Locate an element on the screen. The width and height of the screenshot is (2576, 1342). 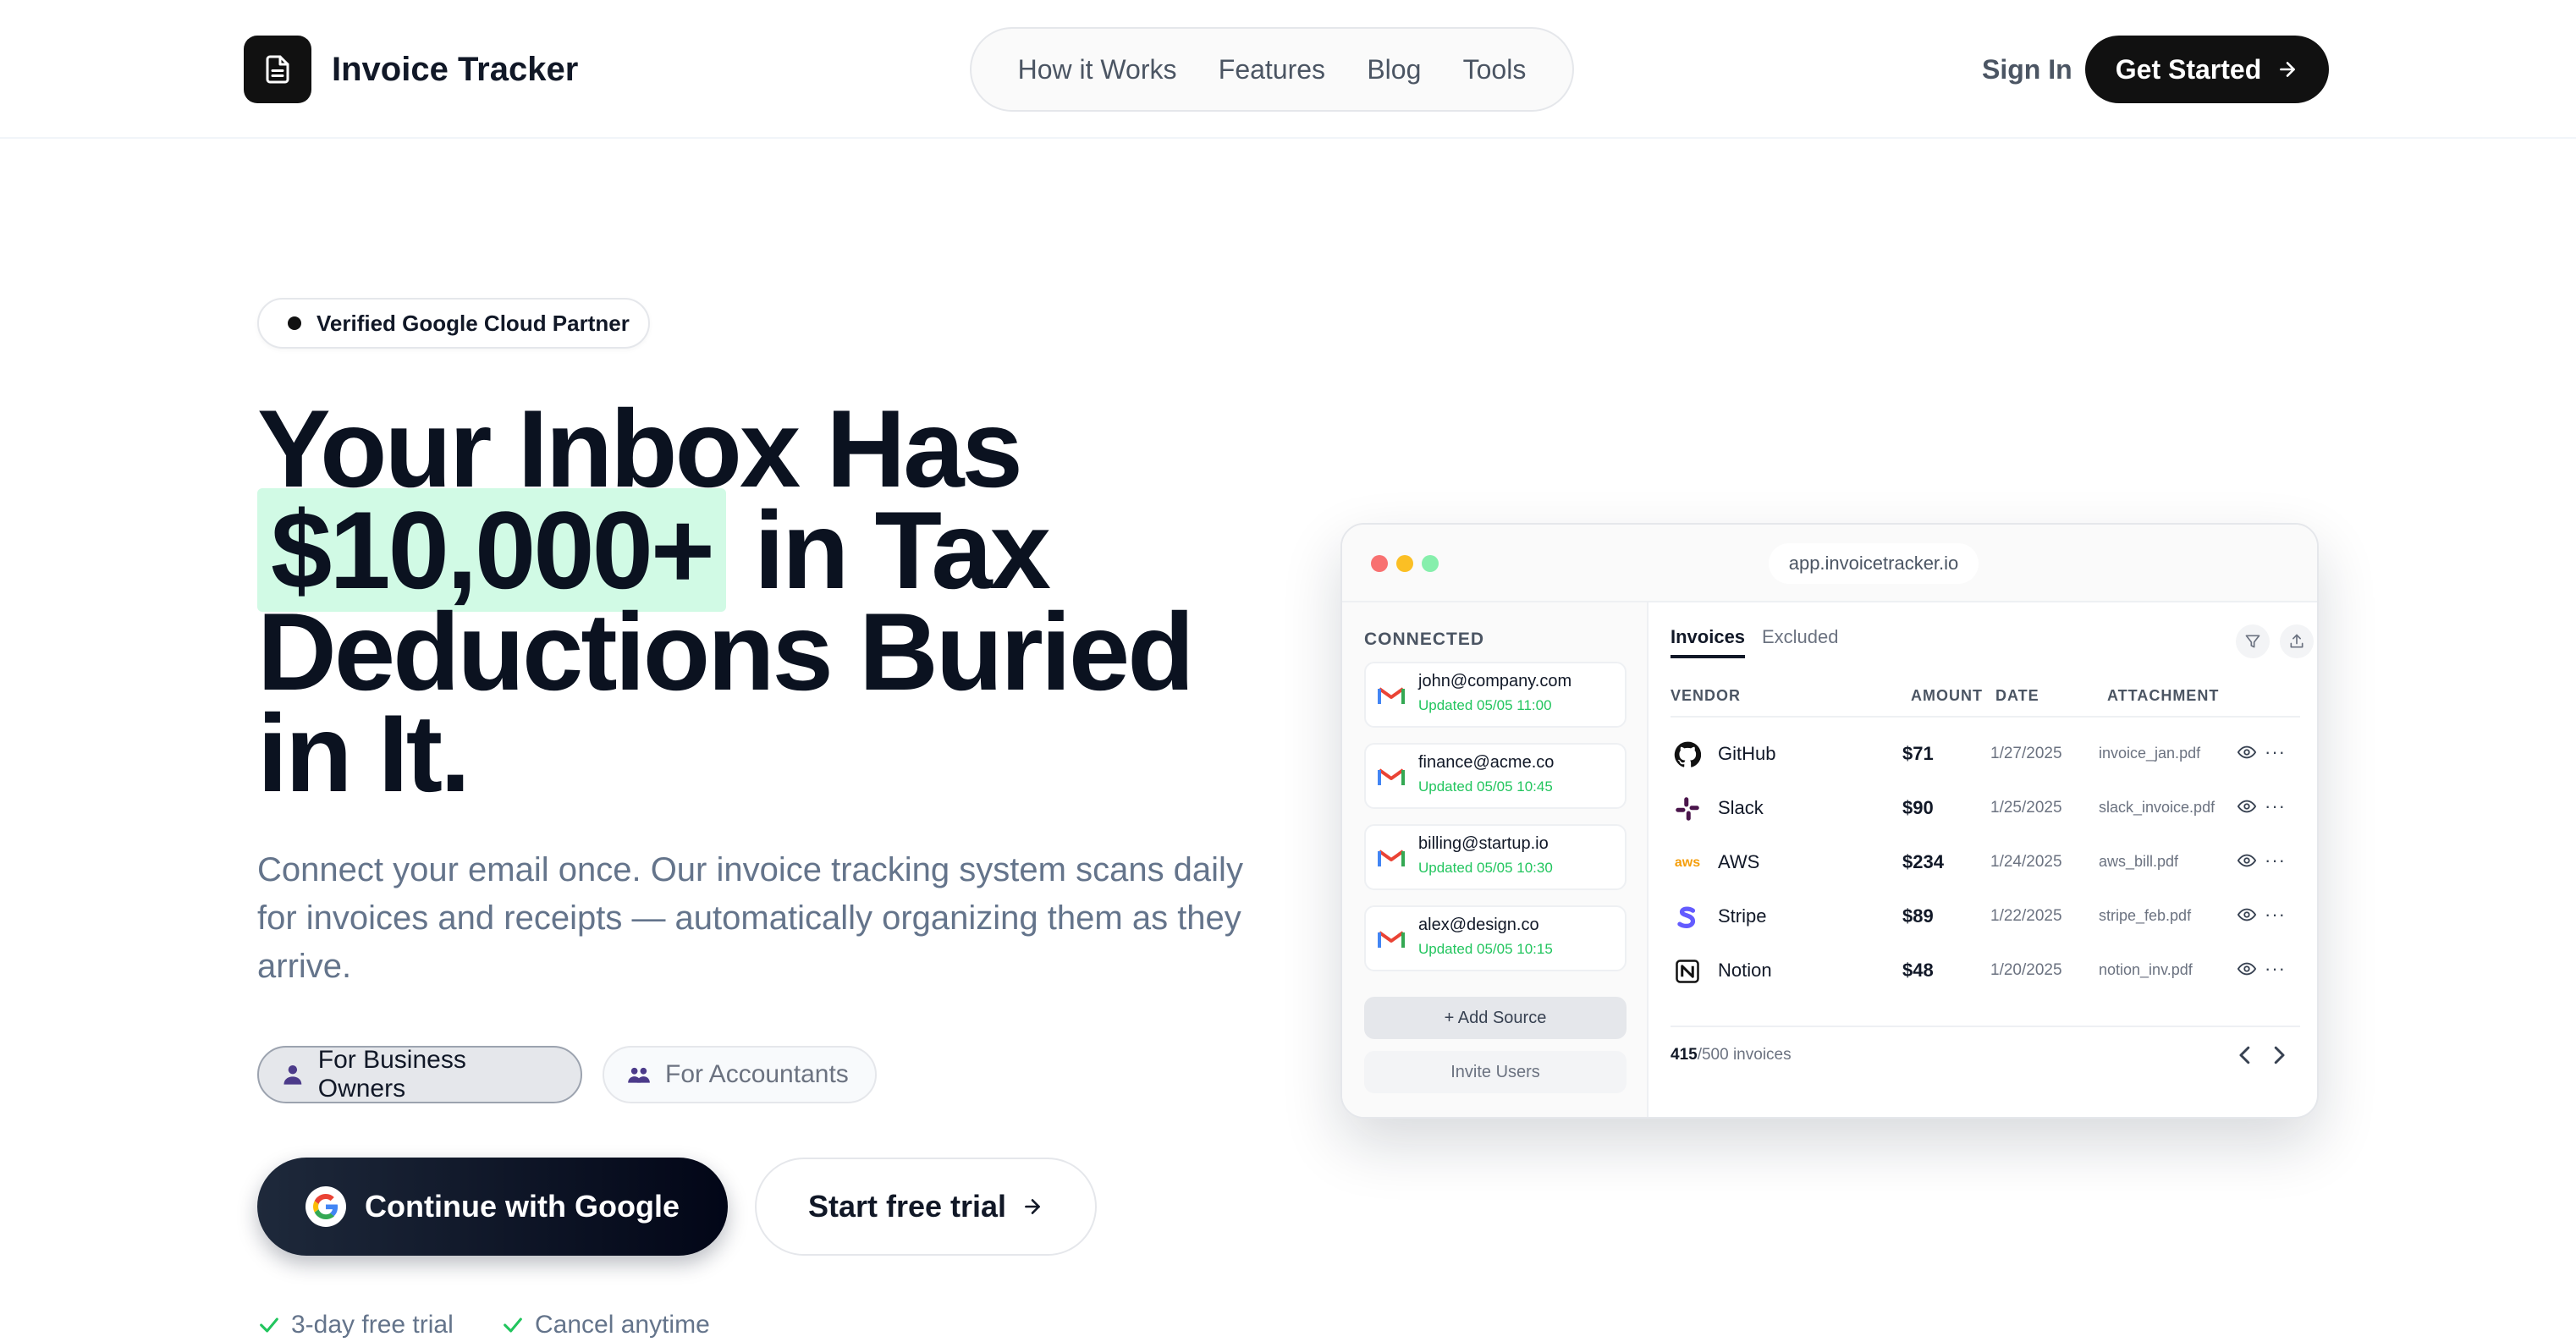
invoice-count: 415/500 invoices is located at coordinates (1731, 1055).